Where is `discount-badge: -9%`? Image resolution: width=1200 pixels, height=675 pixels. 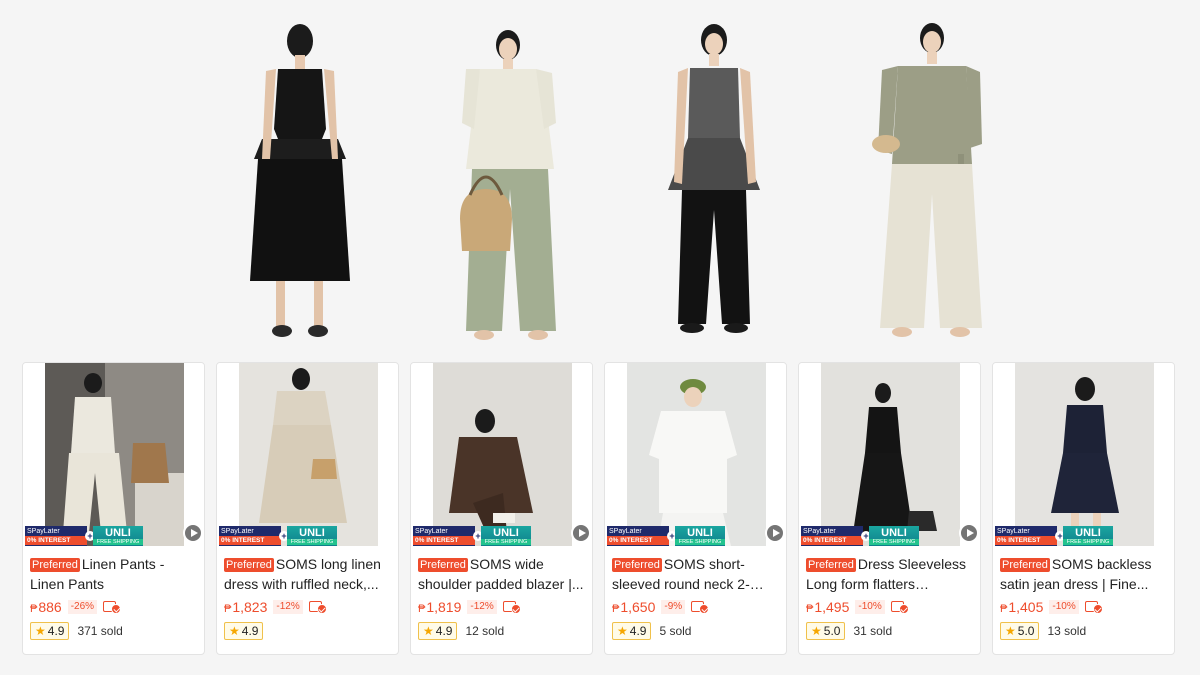 discount-badge: -9% is located at coordinates (673, 607).